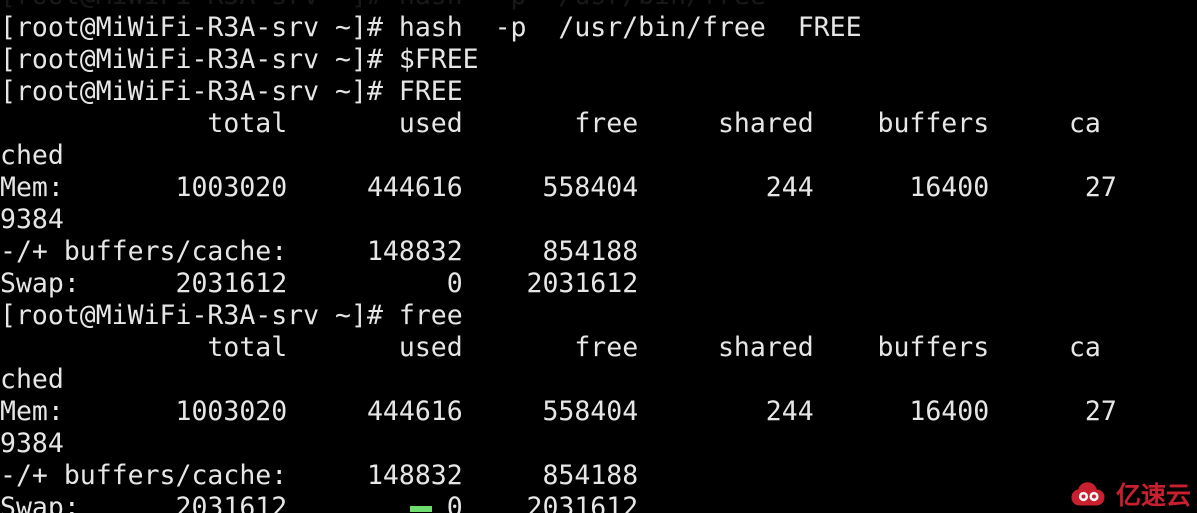 This screenshot has height=513, width=1197. What do you see at coordinates (231, 91) in the screenshot?
I see `terminal-line: [root@MiWiFi-R3A-srv ~]# FREE` at bounding box center [231, 91].